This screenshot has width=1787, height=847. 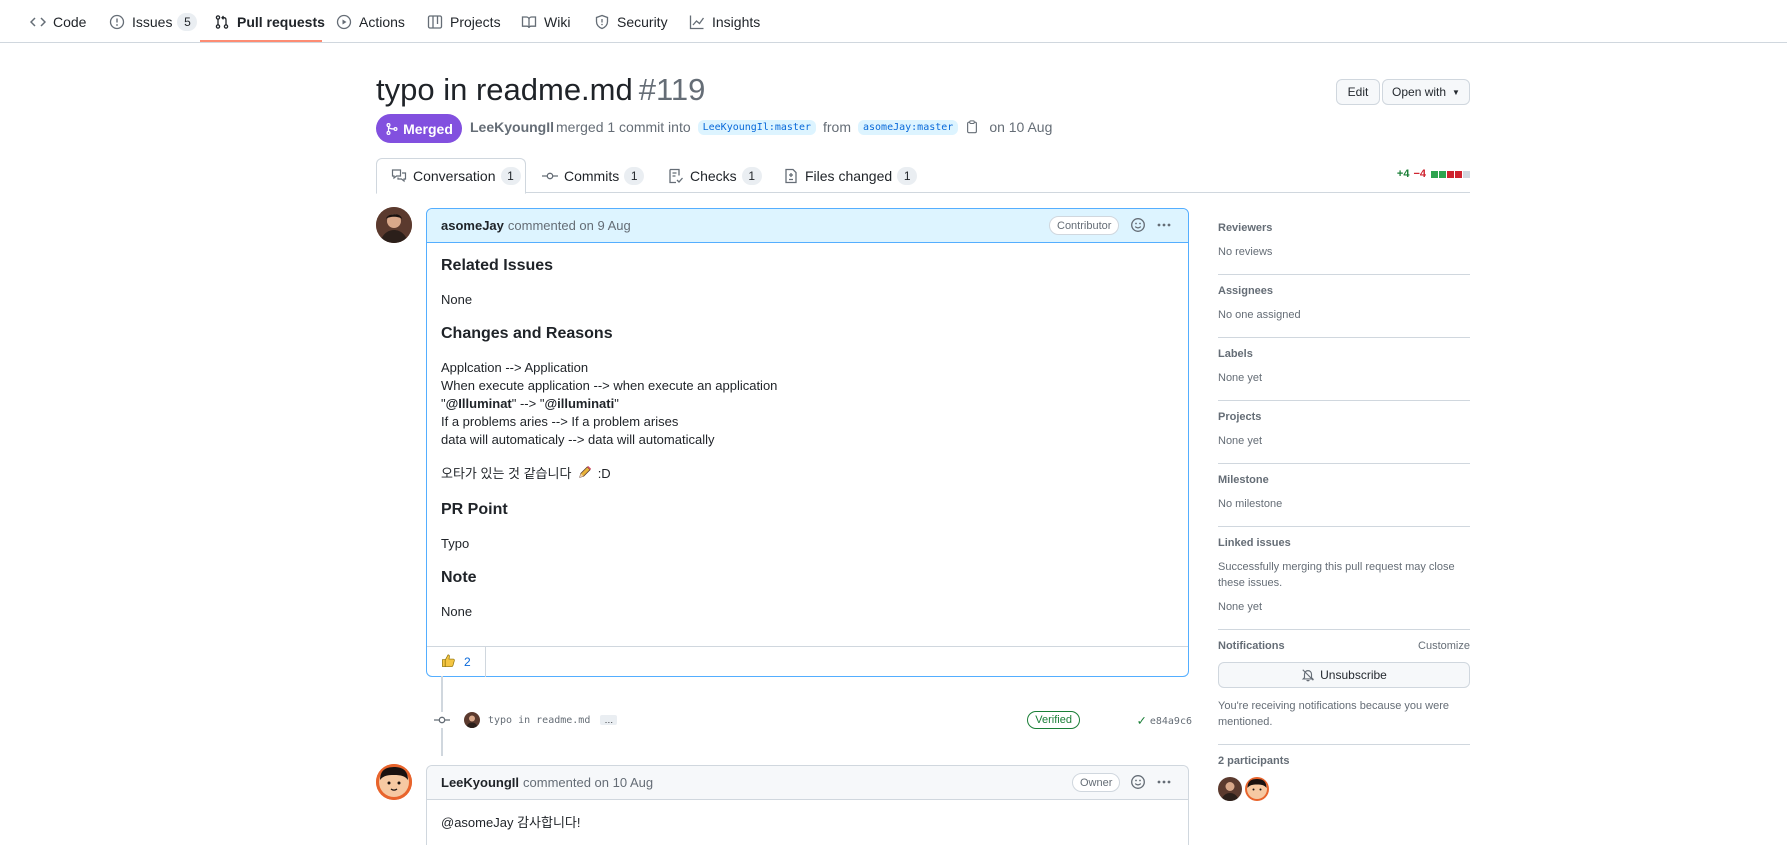 What do you see at coordinates (472, 225) in the screenshot?
I see `comment-author: asomeJay` at bounding box center [472, 225].